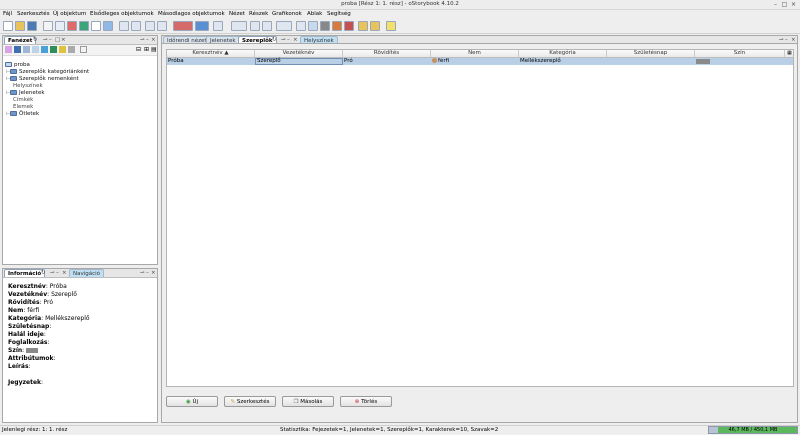  Describe the element at coordinates (313, 26) in the screenshot. I see `export-icon` at that location.